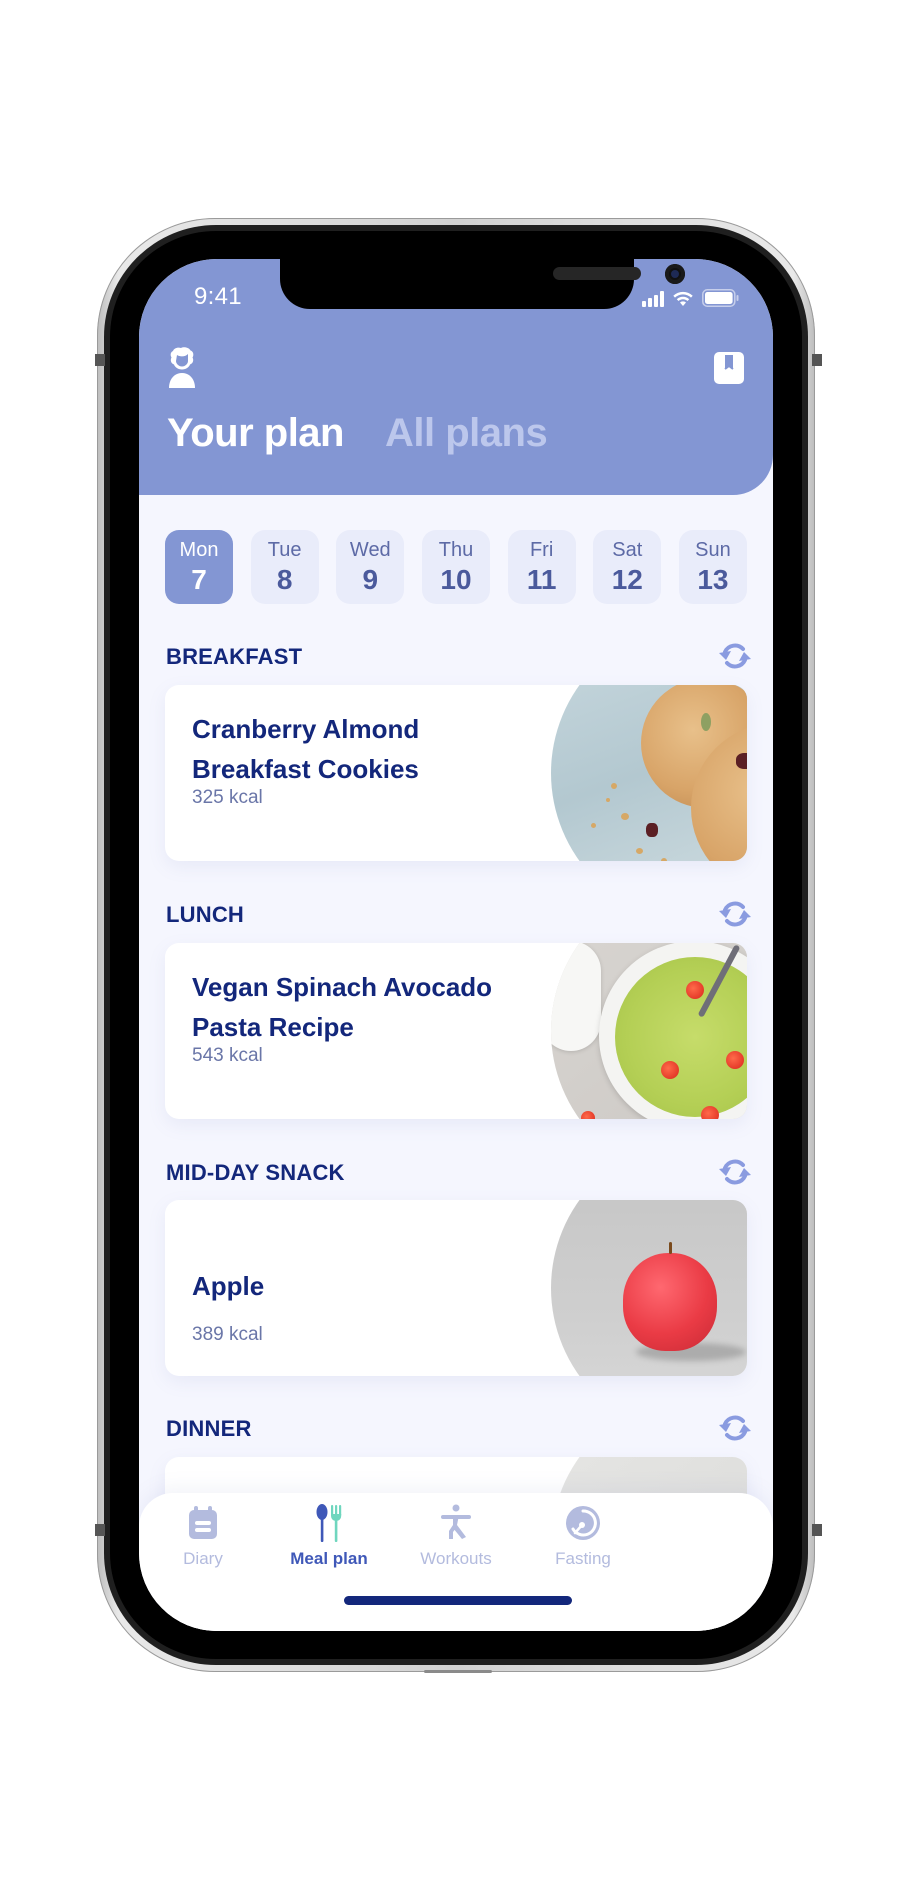 Image resolution: width=910 pixels, height=1890 pixels. What do you see at coordinates (203, 1558) in the screenshot?
I see `tab-label: Diary` at bounding box center [203, 1558].